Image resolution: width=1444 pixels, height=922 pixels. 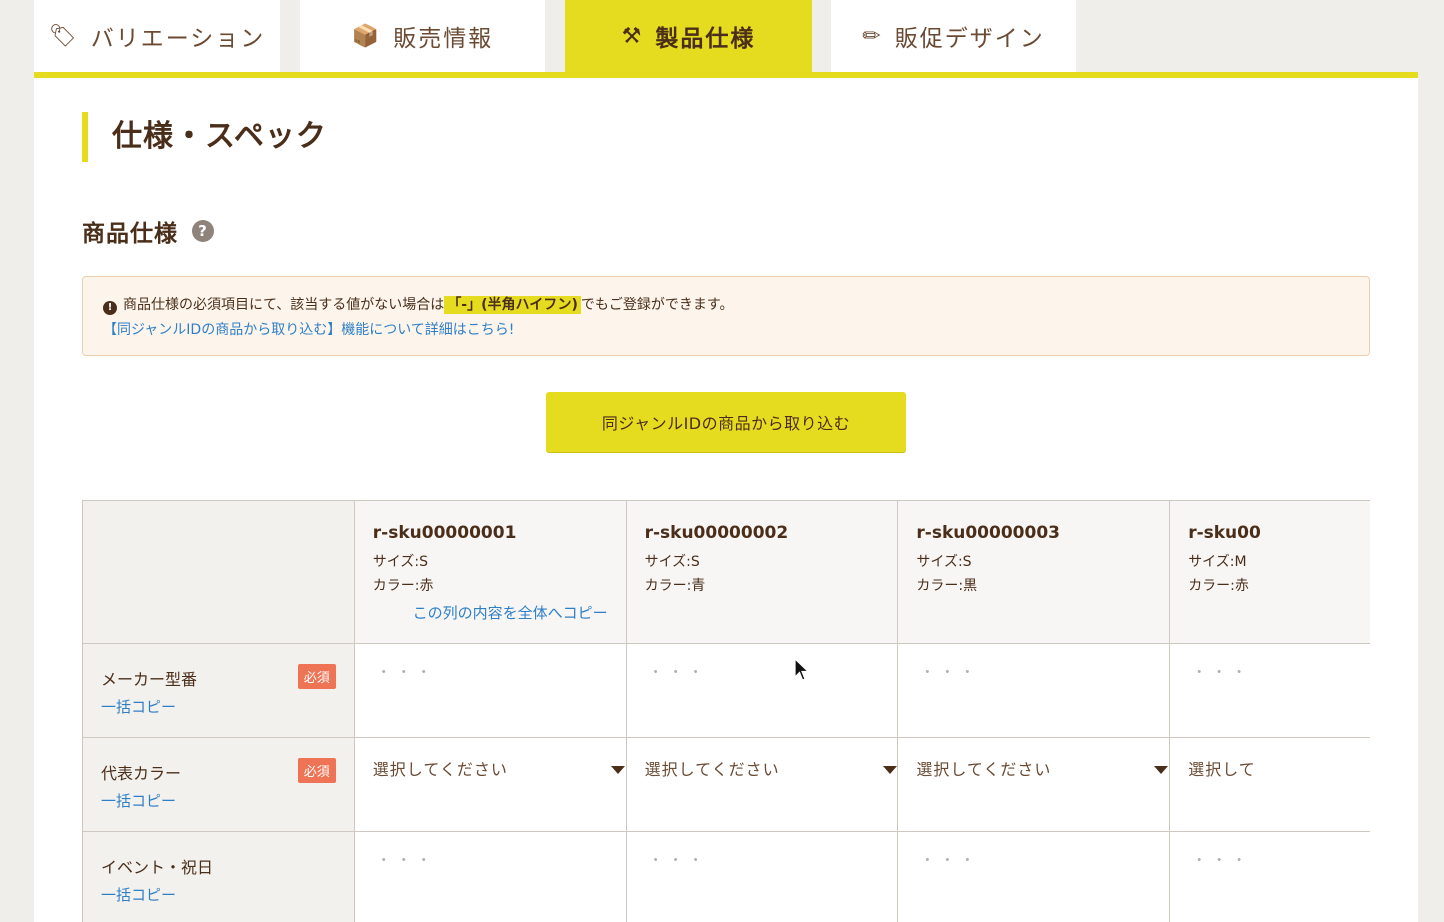 I want to click on tab-label: 販売情報, so click(x=443, y=39).